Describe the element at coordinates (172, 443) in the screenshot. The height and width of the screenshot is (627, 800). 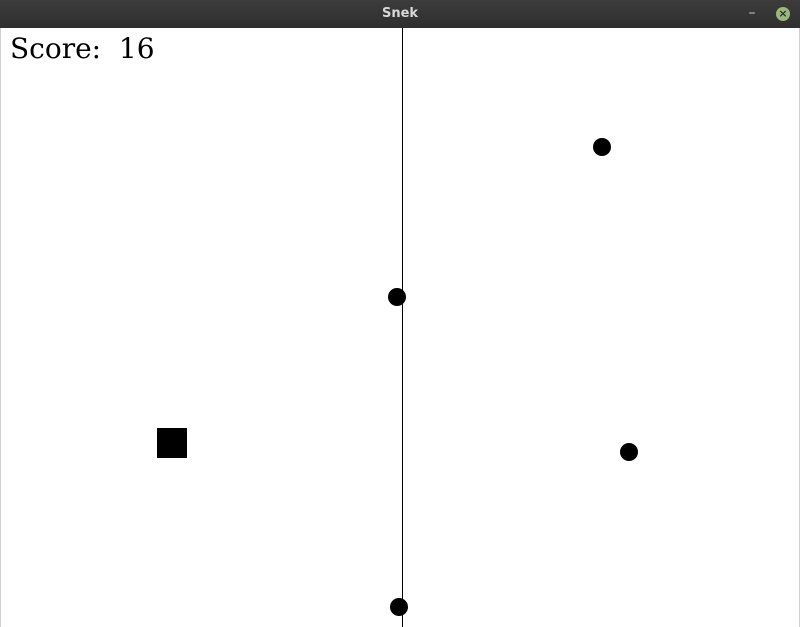
I see `player-square` at that location.